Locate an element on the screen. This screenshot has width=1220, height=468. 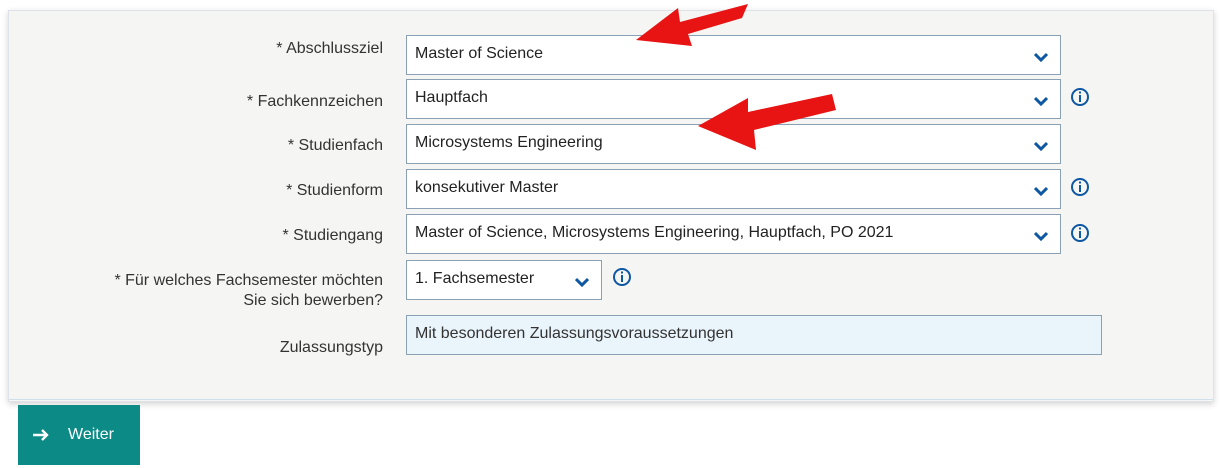
abschlussziel-value: Master of Science is located at coordinates (479, 53).